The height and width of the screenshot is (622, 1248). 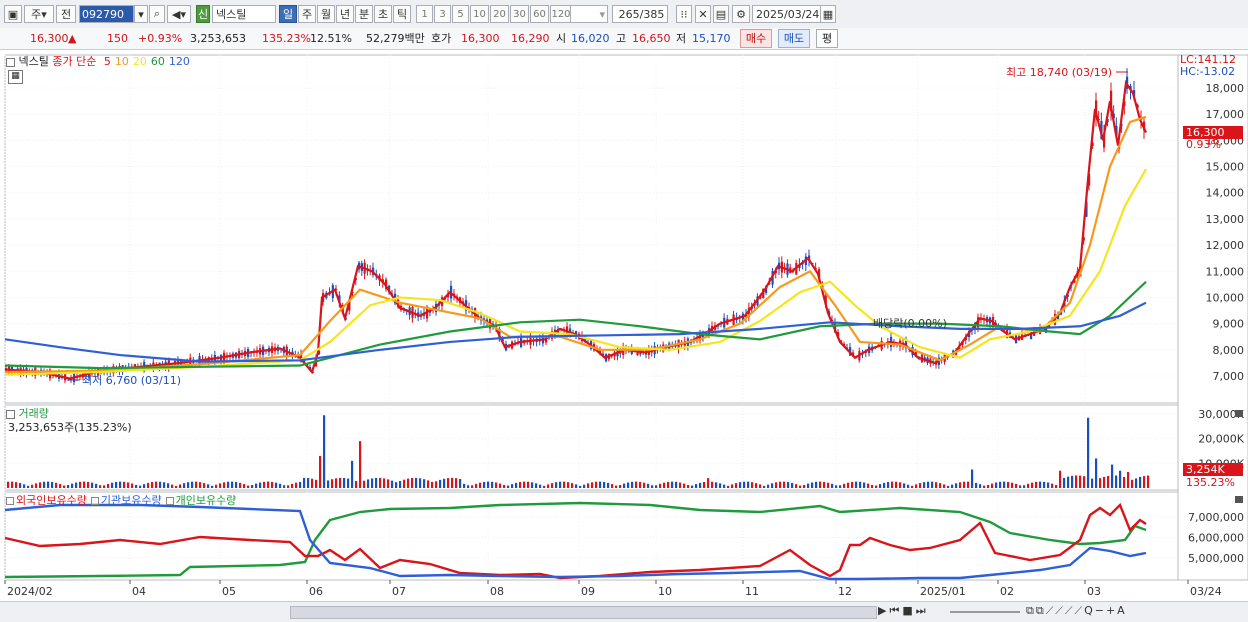 What do you see at coordinates (106, 14) in the screenshot?
I see `stock-code-input: 092790` at bounding box center [106, 14].